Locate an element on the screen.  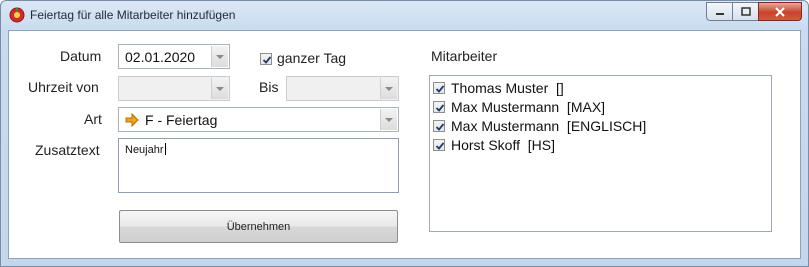
list-item: Max Mustermann [ENGLISCH] is located at coordinates (538, 125).